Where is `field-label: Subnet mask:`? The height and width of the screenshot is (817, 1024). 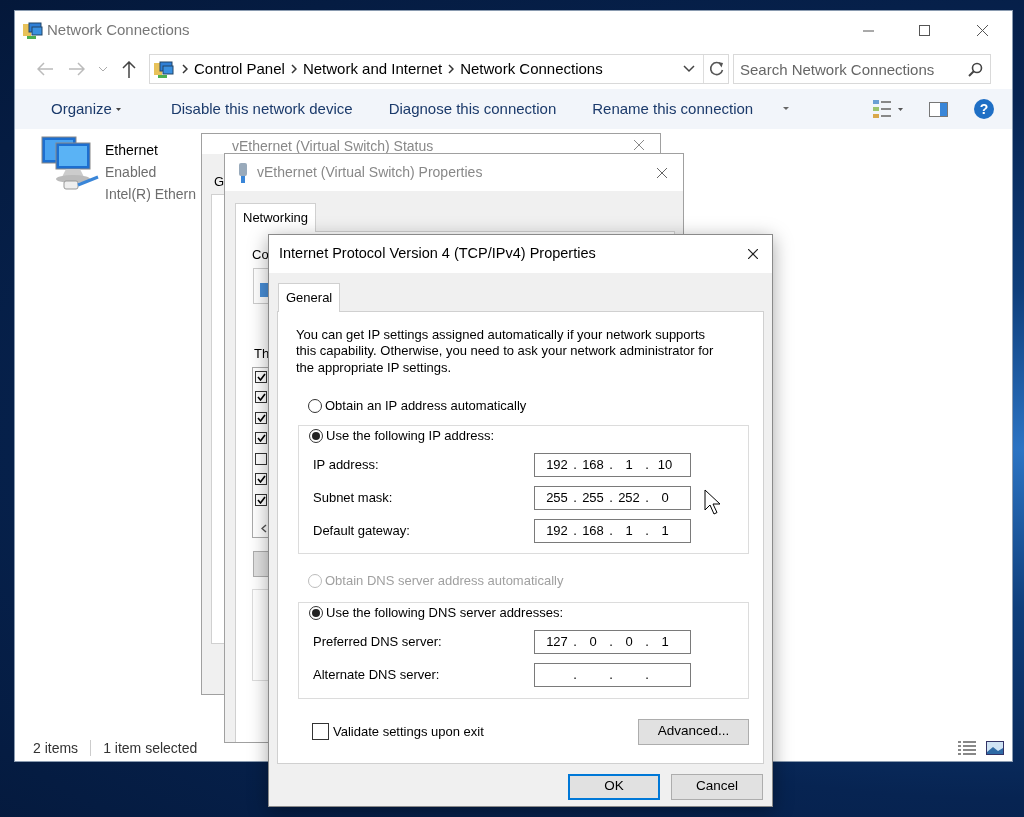
field-label: Subnet mask: is located at coordinates (353, 498).